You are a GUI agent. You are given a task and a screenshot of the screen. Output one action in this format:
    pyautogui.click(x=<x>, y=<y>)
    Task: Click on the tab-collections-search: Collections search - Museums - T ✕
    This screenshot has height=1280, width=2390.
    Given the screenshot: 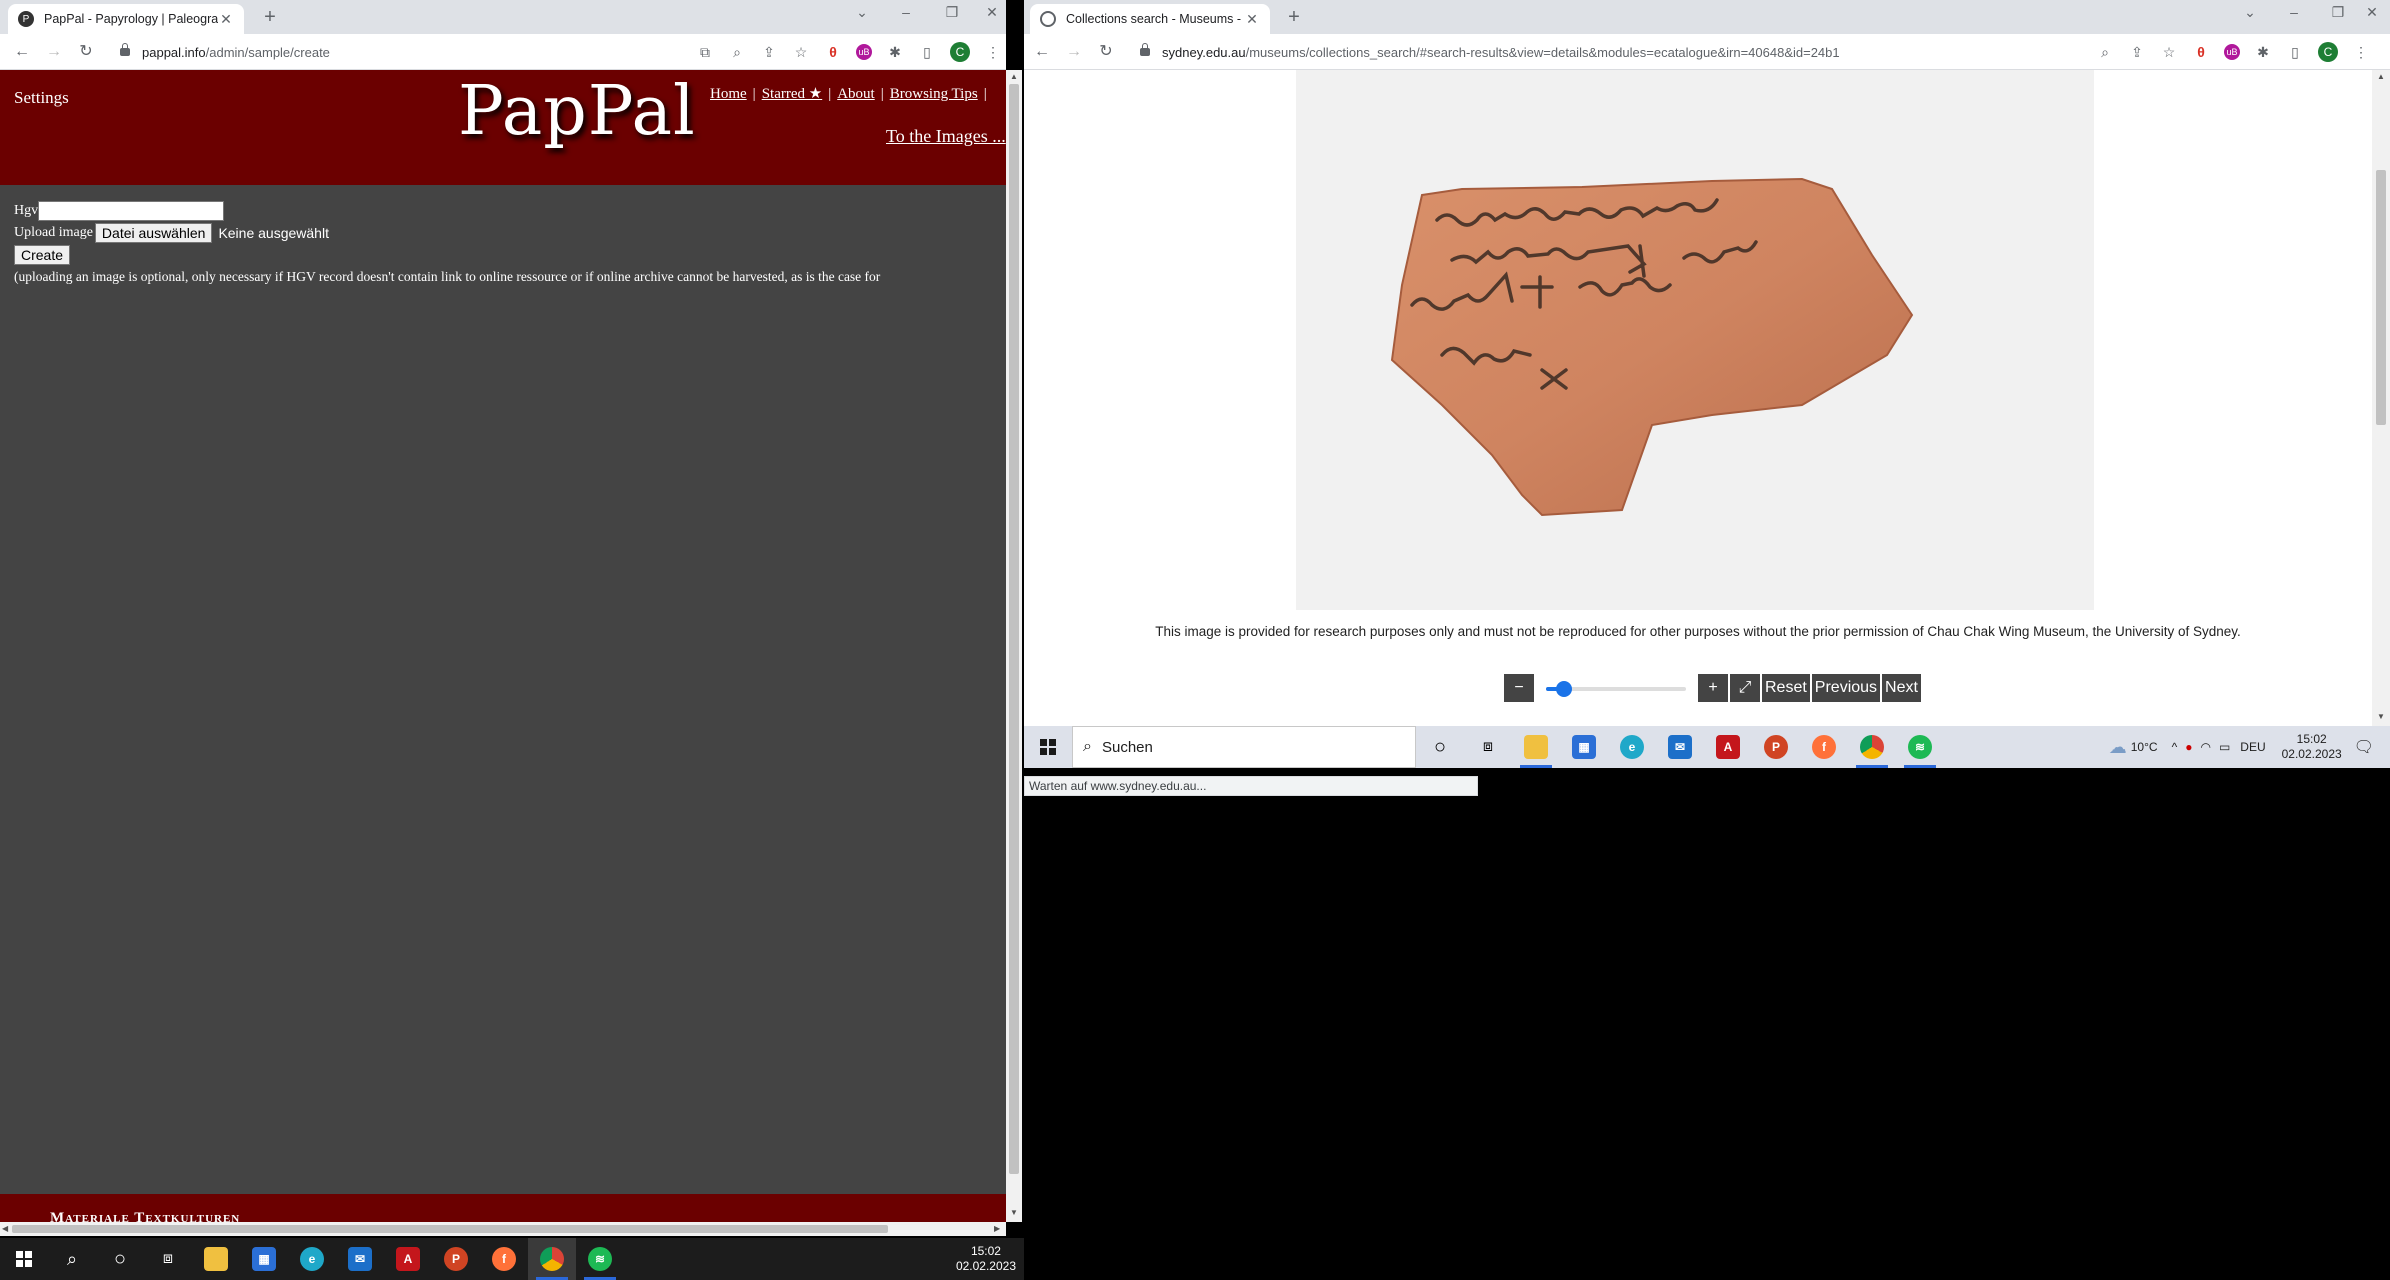 What is the action you would take?
    pyautogui.click(x=1150, y=19)
    